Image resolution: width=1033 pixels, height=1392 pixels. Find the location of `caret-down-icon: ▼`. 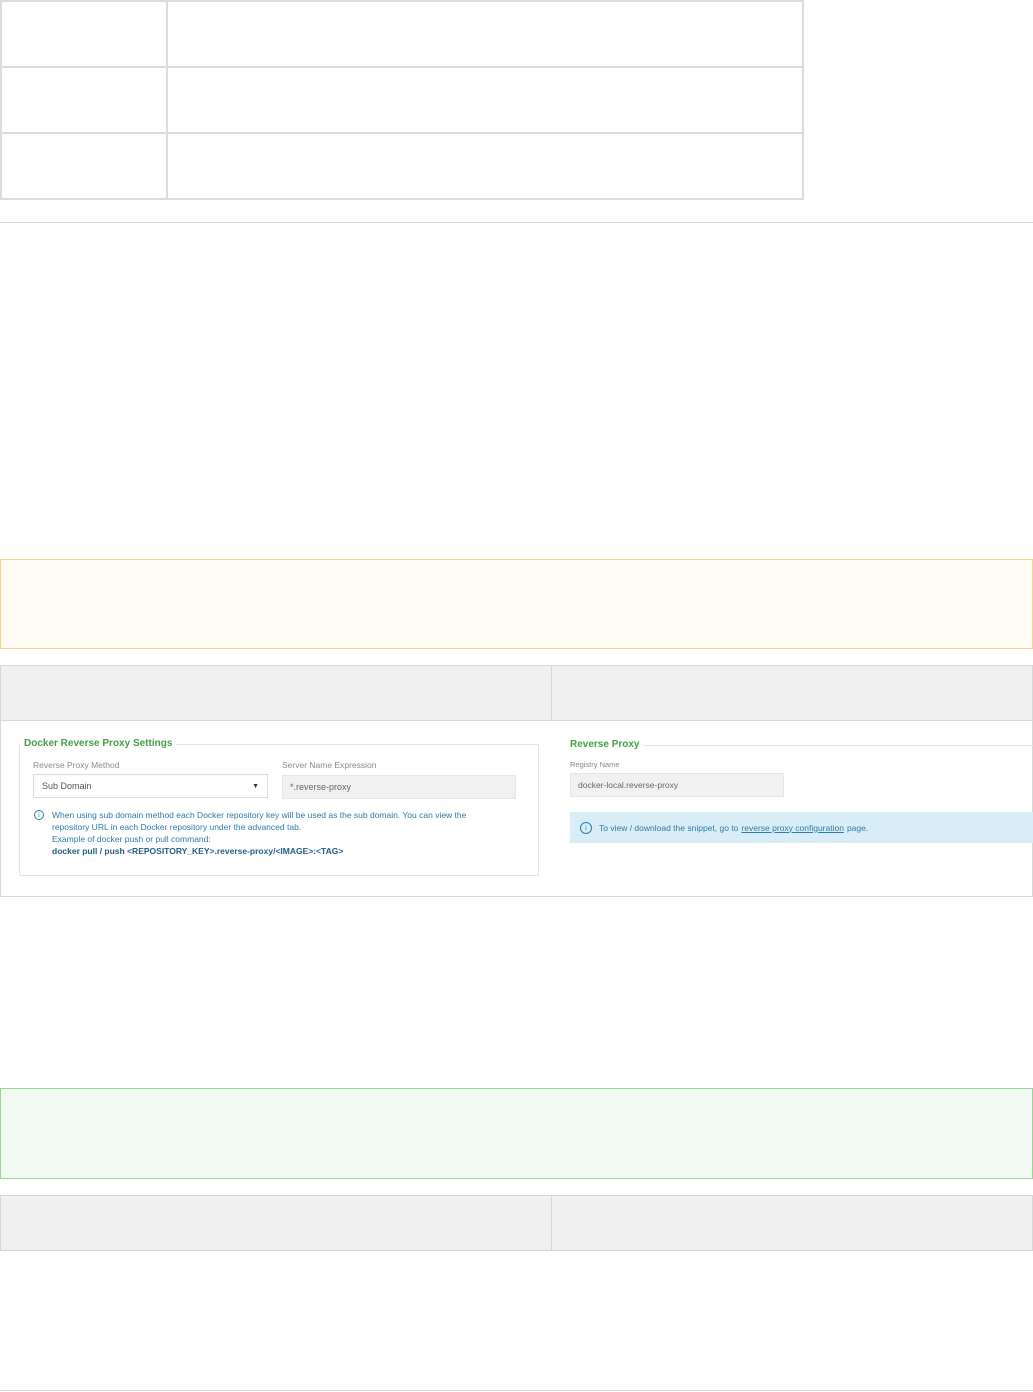

caret-down-icon: ▼ is located at coordinates (255, 786).